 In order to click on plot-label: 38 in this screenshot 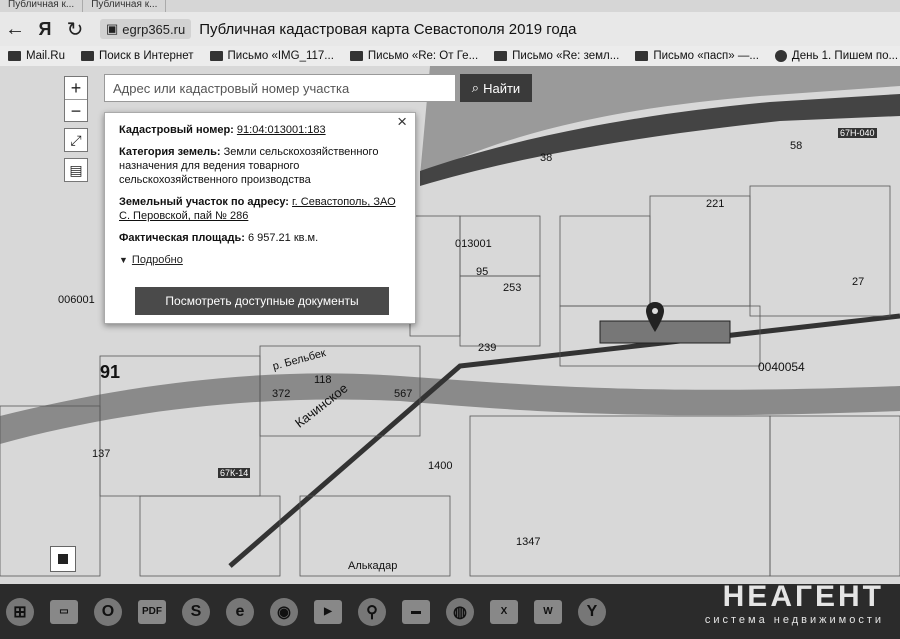, I will do `click(546, 158)`.